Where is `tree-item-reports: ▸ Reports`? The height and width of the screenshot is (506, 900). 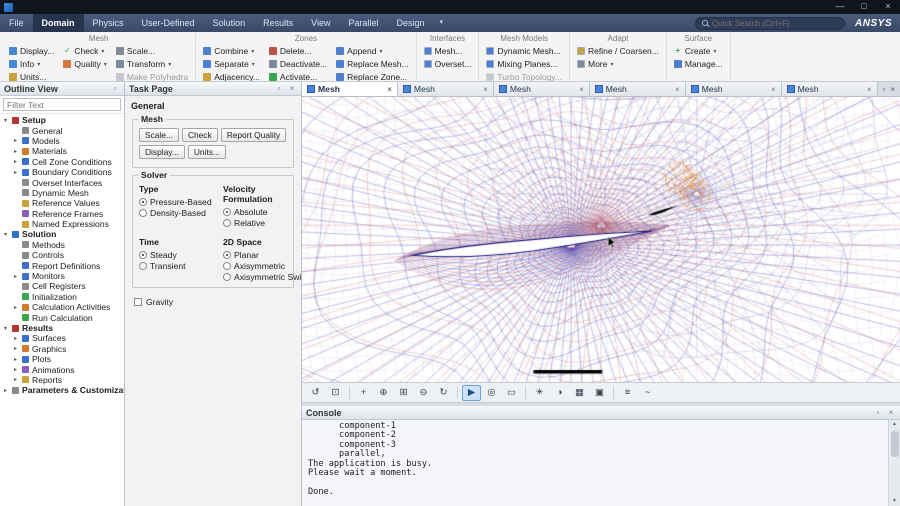 tree-item-reports: ▸ Reports is located at coordinates (62, 380).